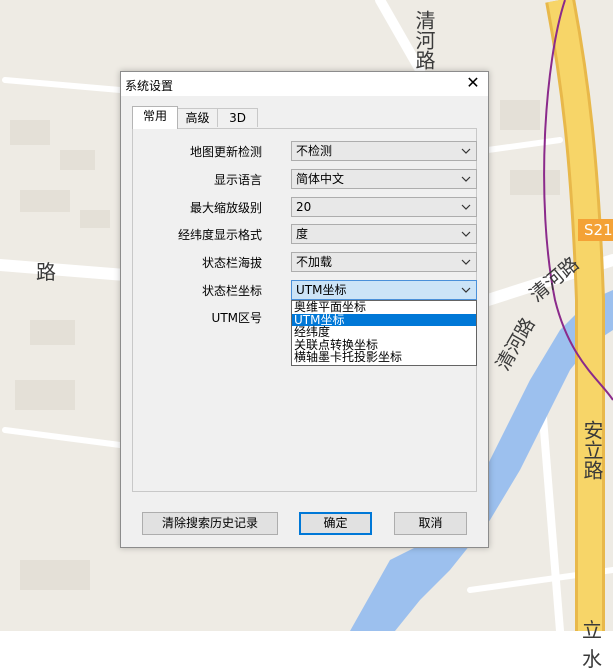 The height and width of the screenshot is (672, 613). I want to click on label-statusbar-altitude: 状态栏海拔, so click(231, 263).